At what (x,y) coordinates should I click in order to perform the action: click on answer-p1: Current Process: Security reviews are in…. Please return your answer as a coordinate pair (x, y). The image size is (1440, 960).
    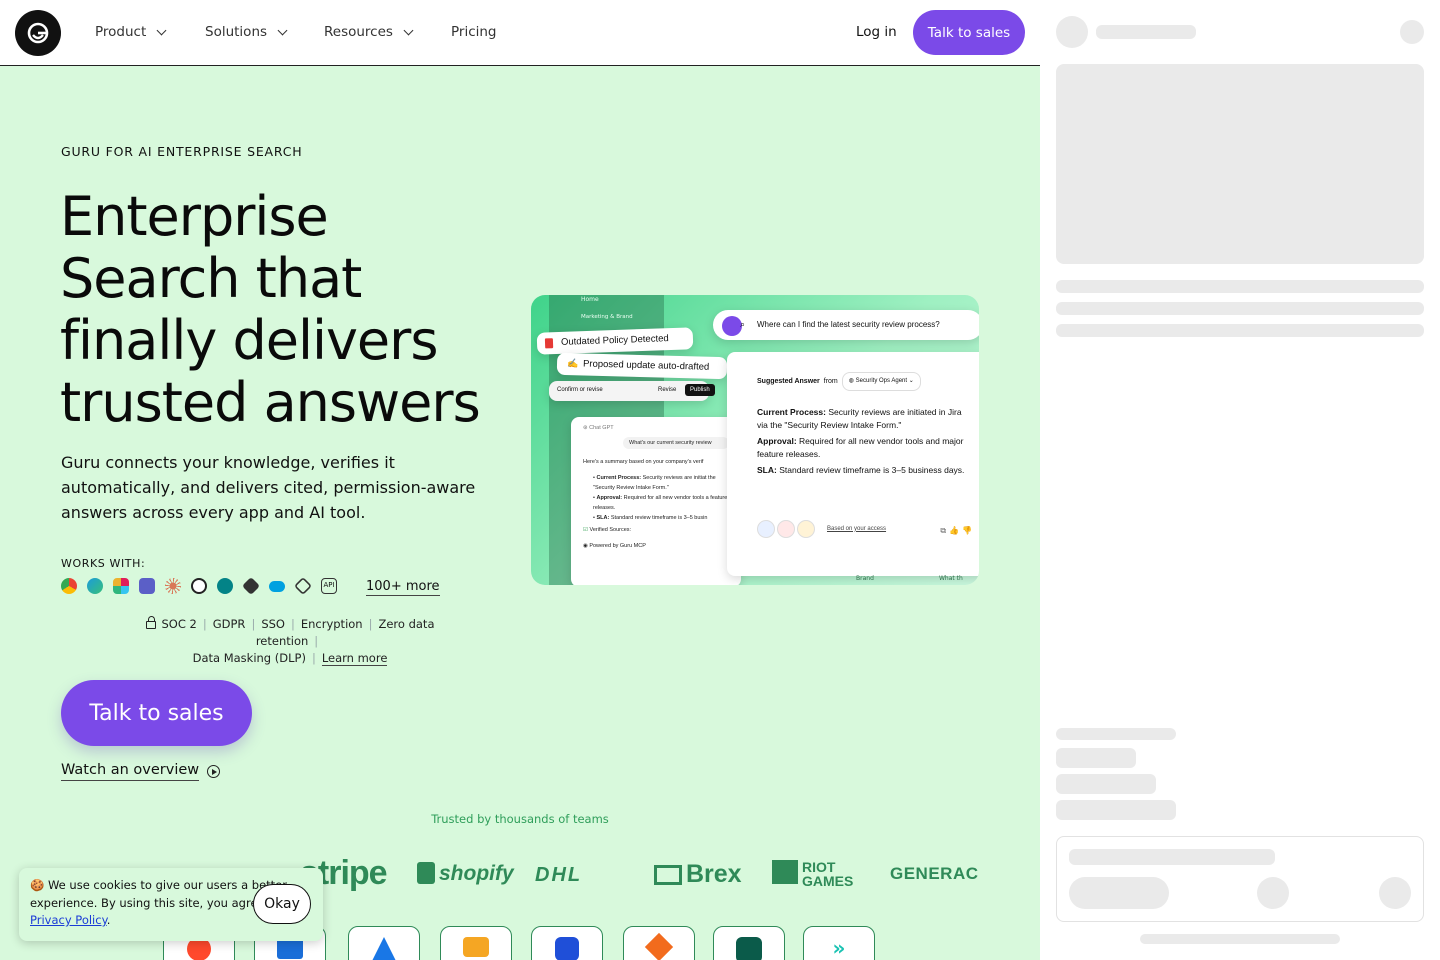
    Looking at the image, I should click on (864, 419).